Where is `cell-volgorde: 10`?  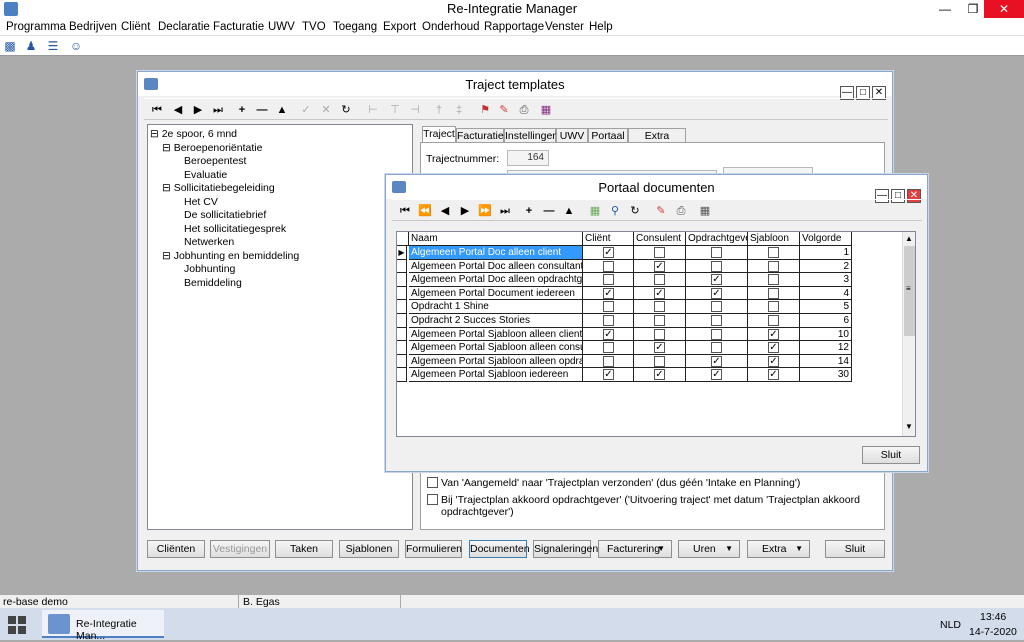
cell-volgorde: 10 is located at coordinates (826, 334).